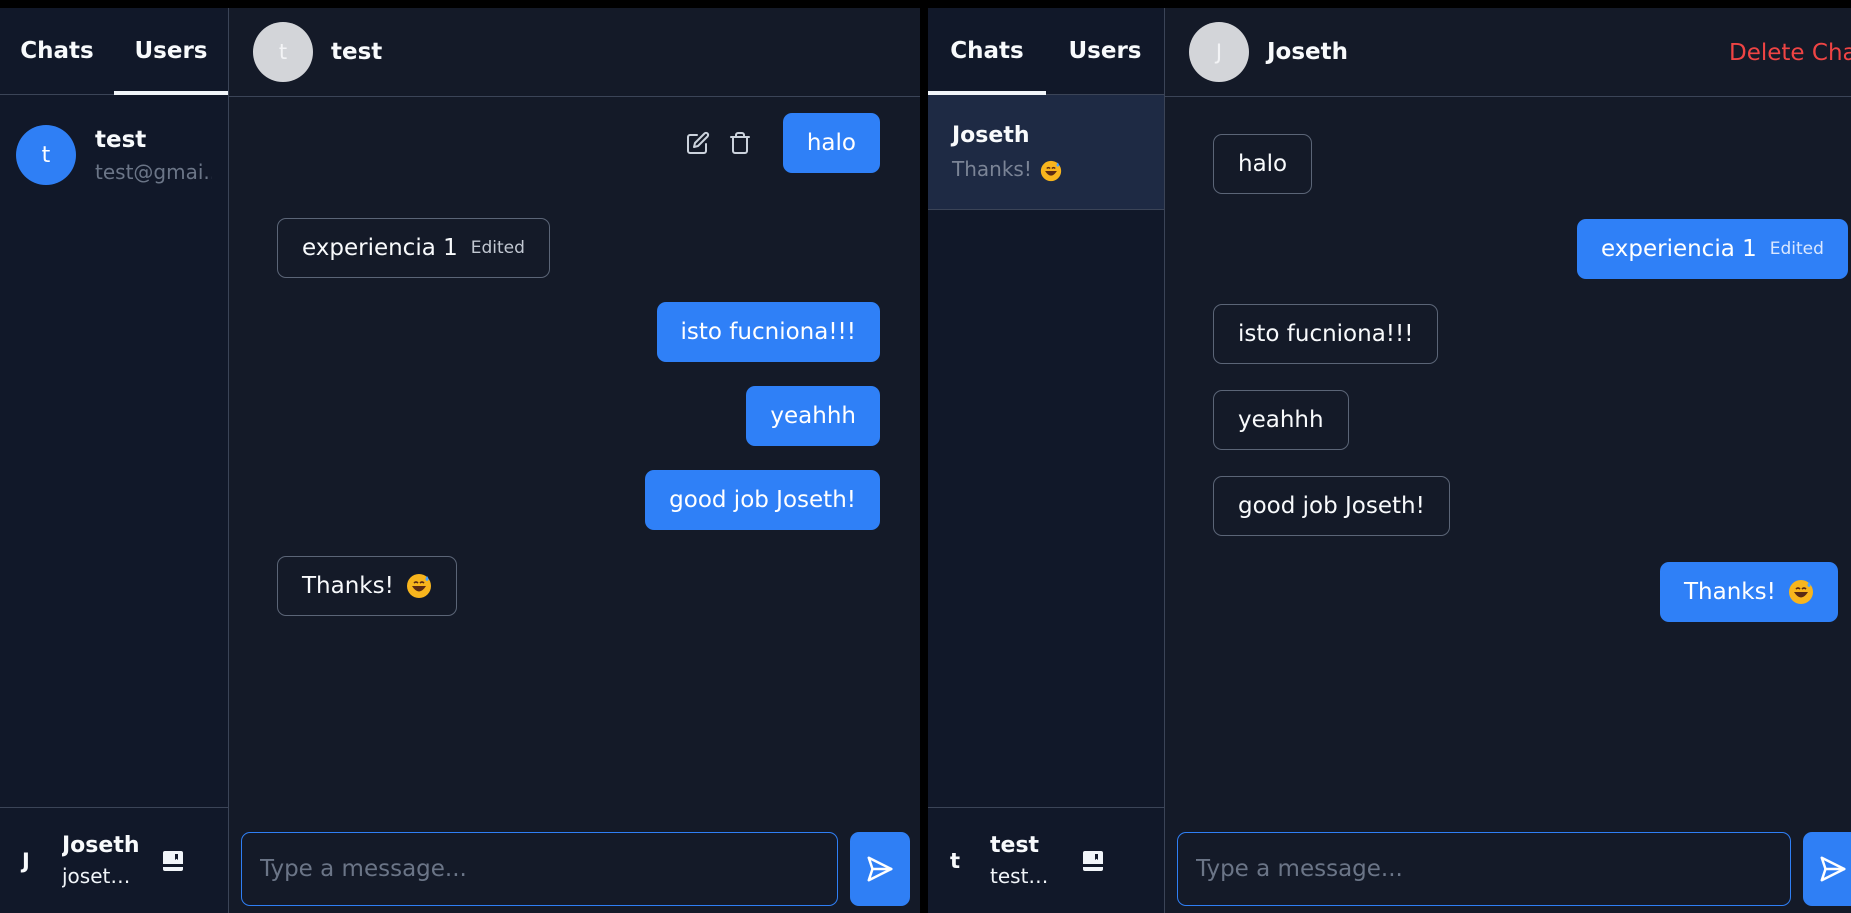  What do you see at coordinates (1046, 152) in the screenshot?
I see `chat-list-item: Joseth Thanks!` at bounding box center [1046, 152].